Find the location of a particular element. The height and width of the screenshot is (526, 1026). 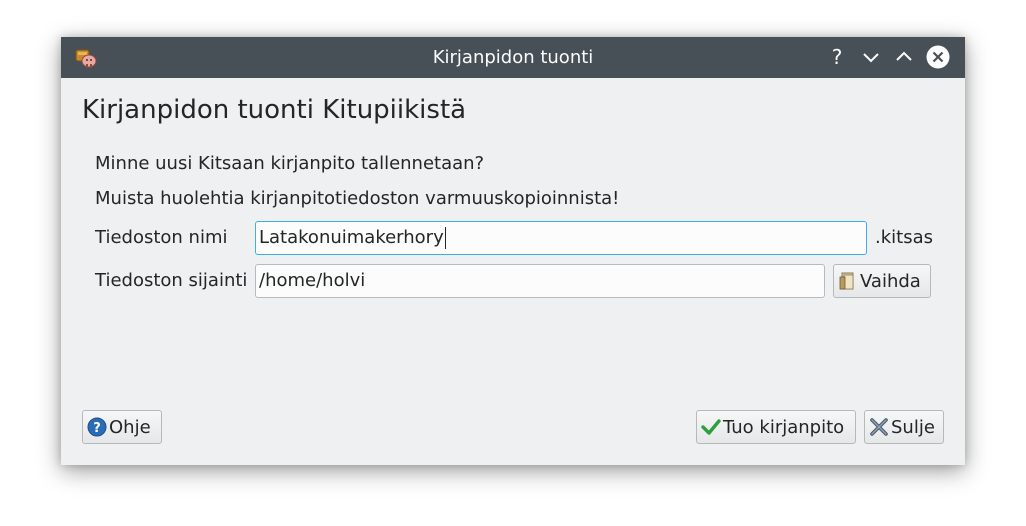

file-location-value: /home/holvi is located at coordinates (312, 280).